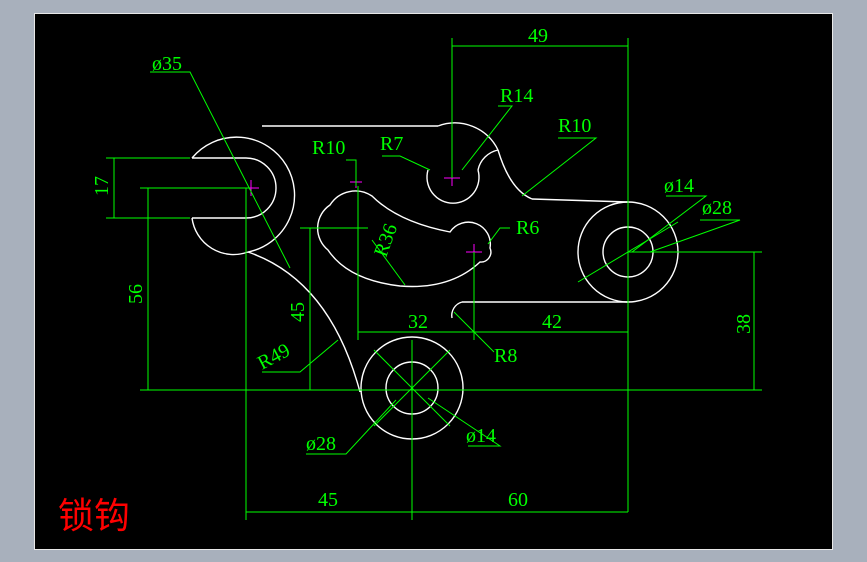 This screenshot has height=562, width=867. Describe the element at coordinates (717, 208) in the screenshot. I see `dim-dia28-right: ø28` at that location.